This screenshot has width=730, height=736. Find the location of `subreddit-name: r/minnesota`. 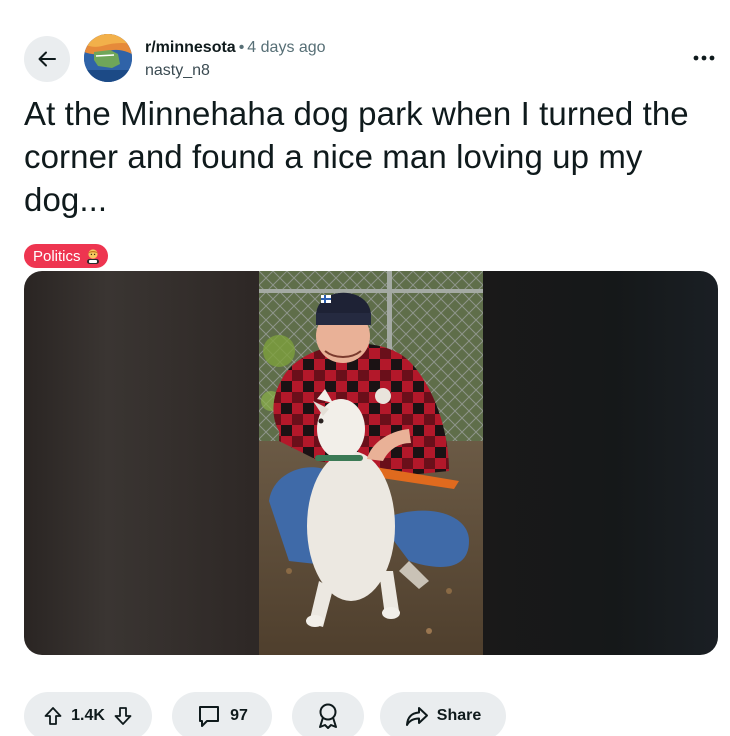

subreddit-name: r/minnesota is located at coordinates (190, 47).